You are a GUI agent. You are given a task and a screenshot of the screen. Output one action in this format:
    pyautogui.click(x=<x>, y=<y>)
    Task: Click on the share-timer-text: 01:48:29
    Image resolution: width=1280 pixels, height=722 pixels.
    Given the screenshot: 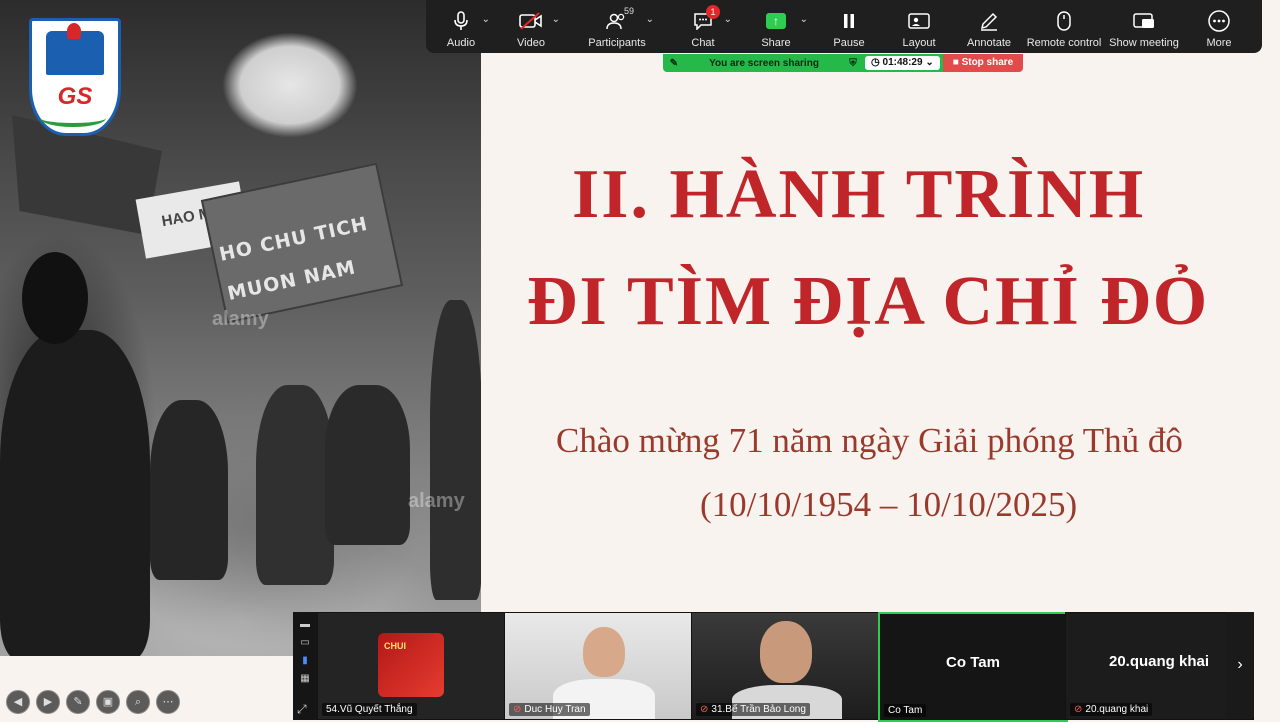 What is the action you would take?
    pyautogui.click(x=902, y=62)
    